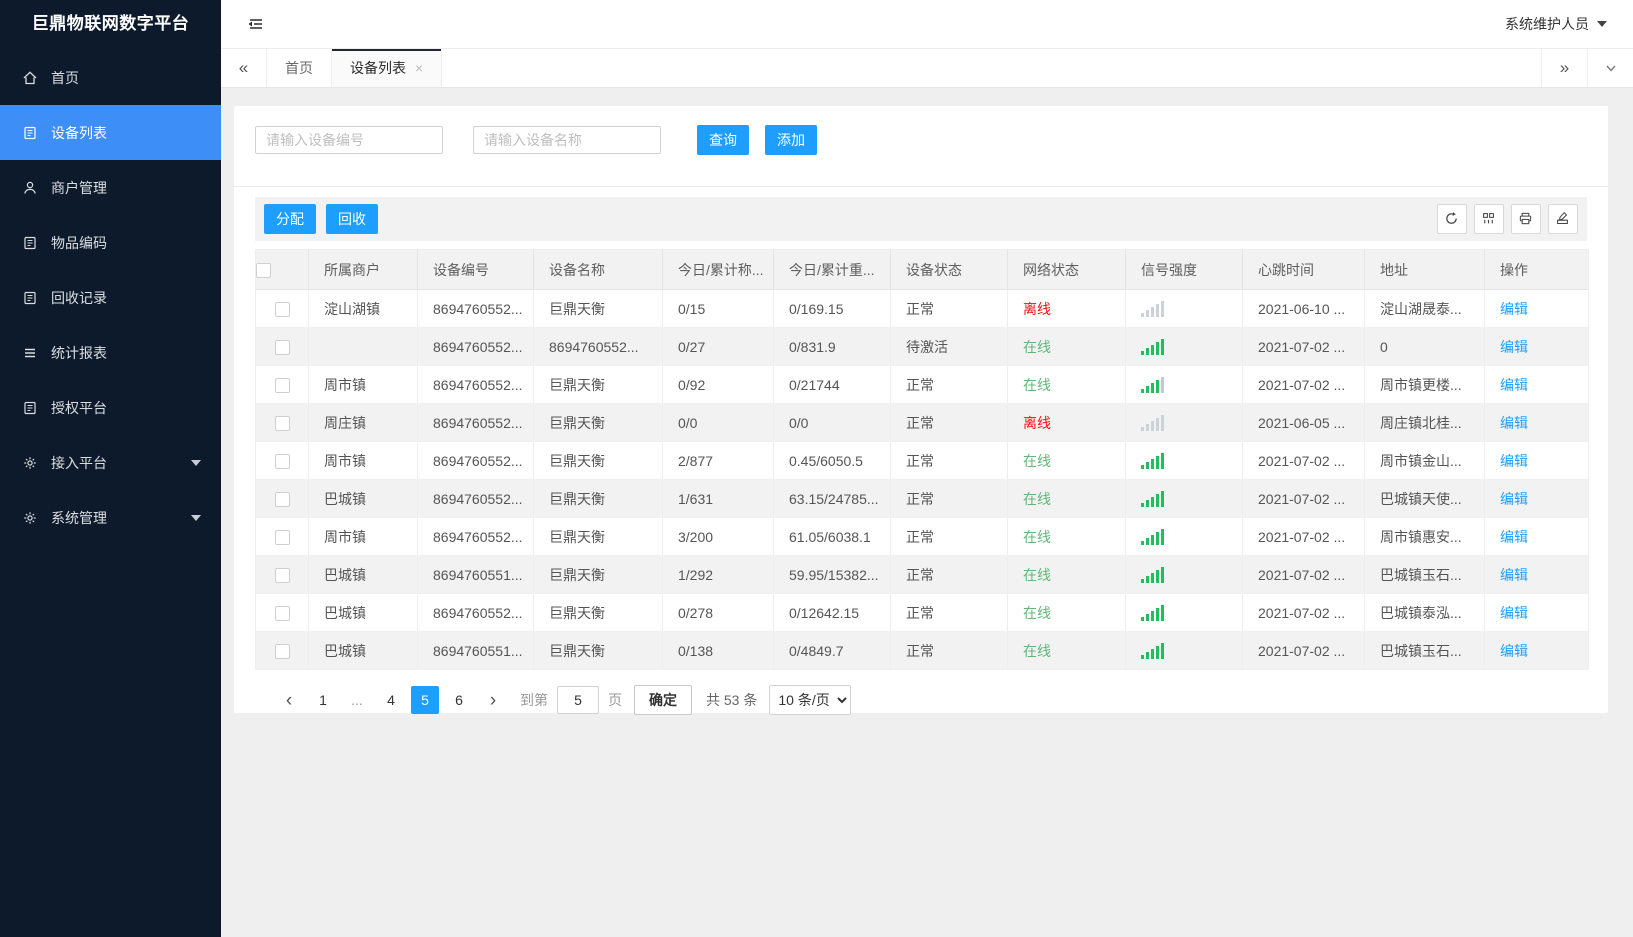  I want to click on user-menu: 系统维护人员, so click(1556, 24).